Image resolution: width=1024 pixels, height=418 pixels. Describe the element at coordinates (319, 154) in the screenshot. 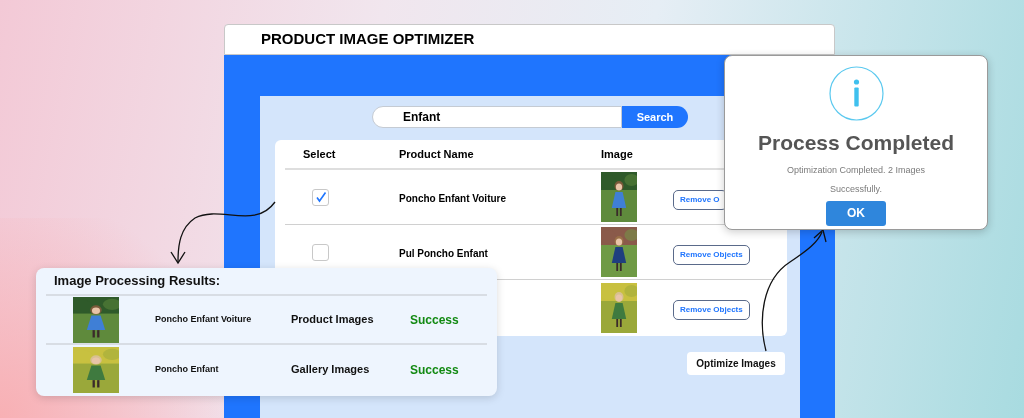

I see `column-header: Select` at that location.